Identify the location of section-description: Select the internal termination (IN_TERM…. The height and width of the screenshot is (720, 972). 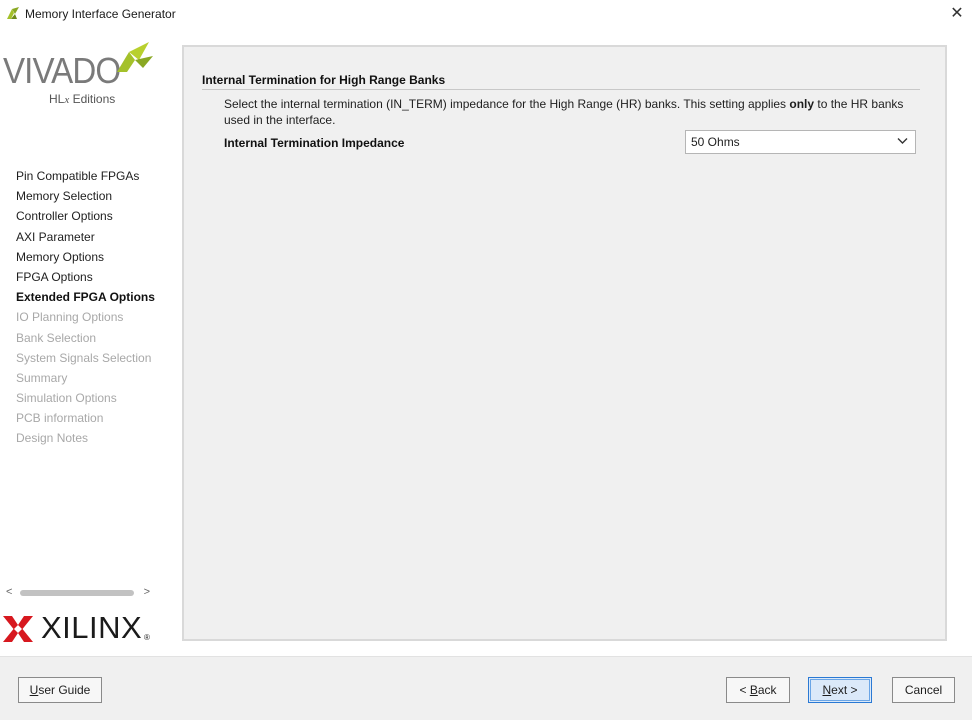
(564, 112).